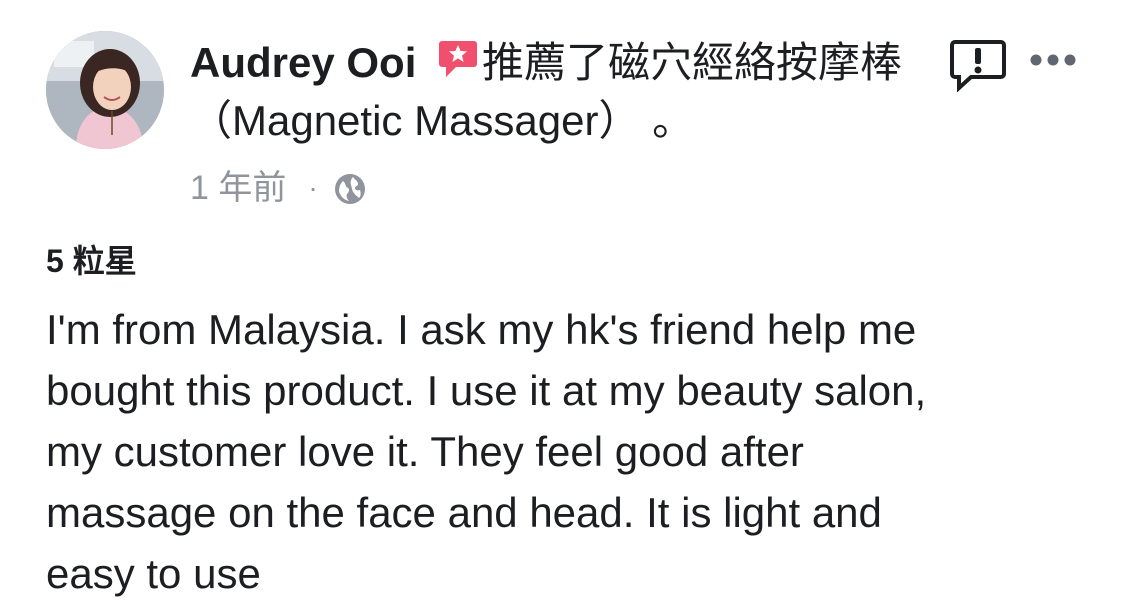 The image size is (1125, 610). Describe the element at coordinates (91, 261) in the screenshot. I see `rating-text: 5 粒星` at that location.